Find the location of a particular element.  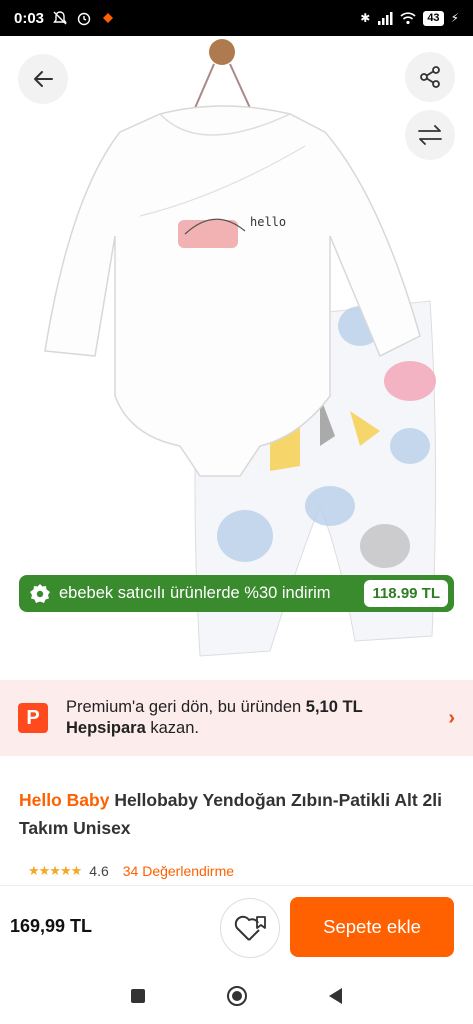

rating-value: 4.6 is located at coordinates (99, 871).